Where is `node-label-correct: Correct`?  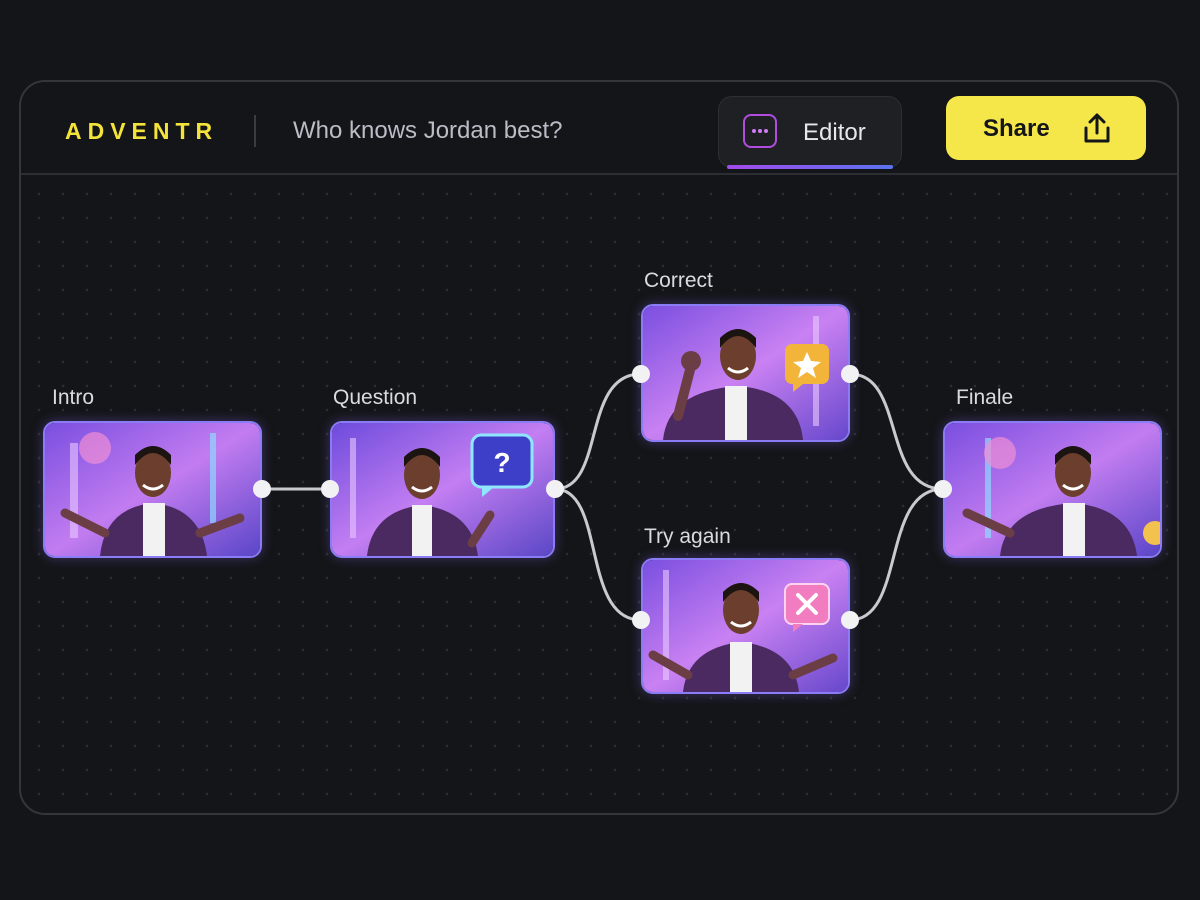
node-label-correct: Correct is located at coordinates (678, 280).